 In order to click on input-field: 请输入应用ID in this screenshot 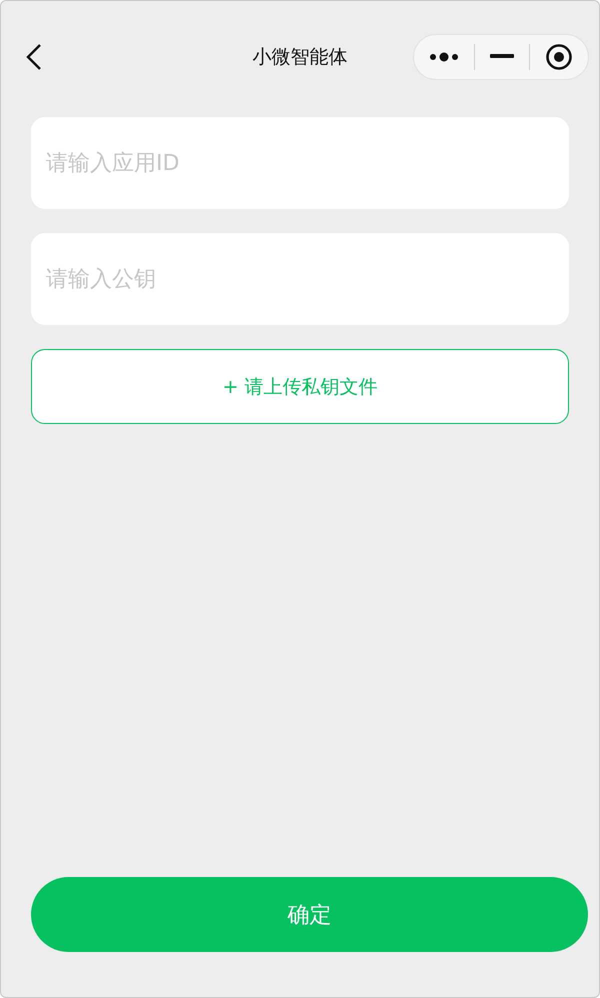, I will do `click(300, 163)`.